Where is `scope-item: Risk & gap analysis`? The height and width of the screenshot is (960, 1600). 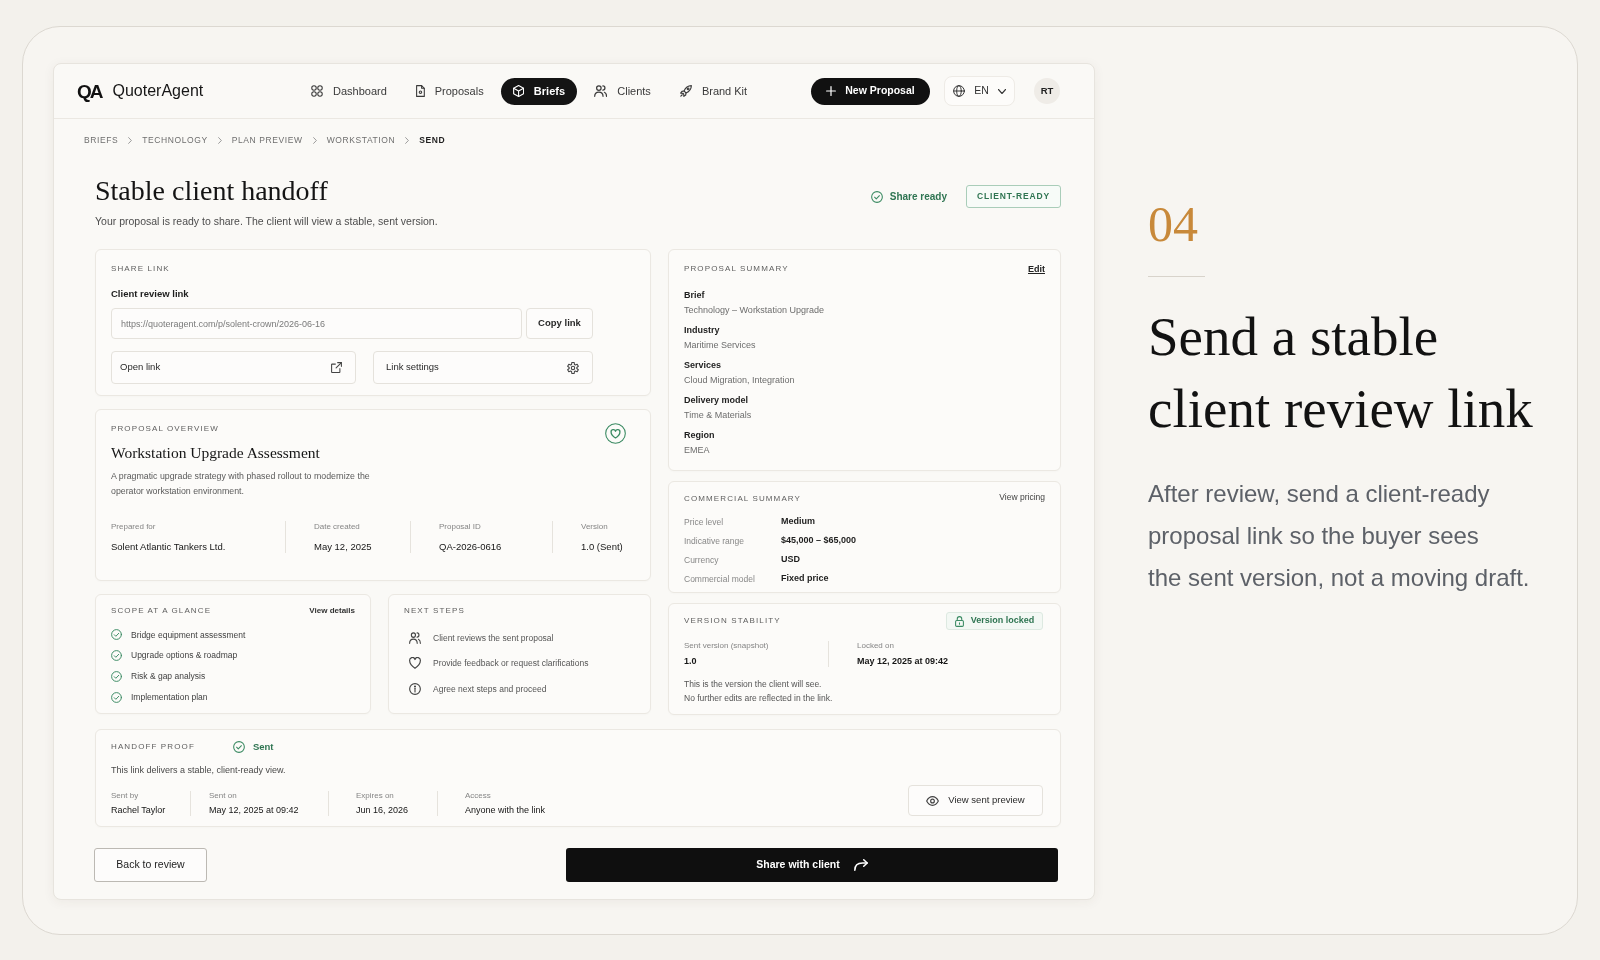
scope-item: Risk & gap analysis is located at coordinates (168, 676).